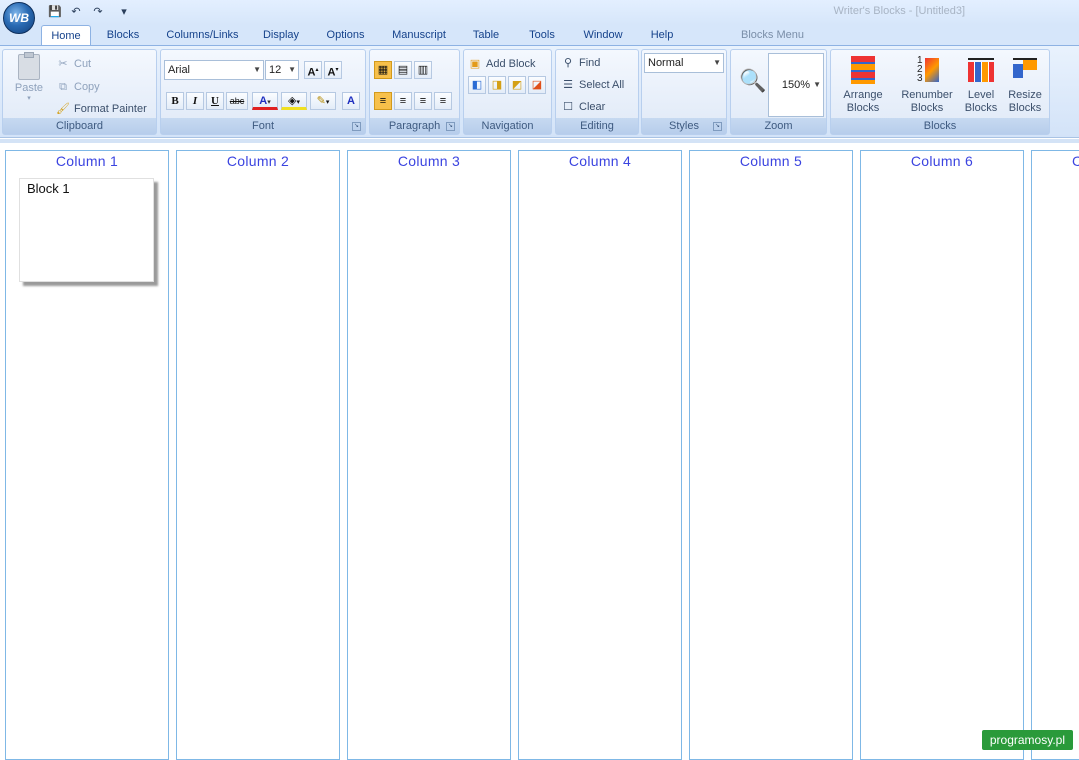 This screenshot has height=760, width=1079. Describe the element at coordinates (665, 63) in the screenshot. I see `style-value: Normal` at that location.